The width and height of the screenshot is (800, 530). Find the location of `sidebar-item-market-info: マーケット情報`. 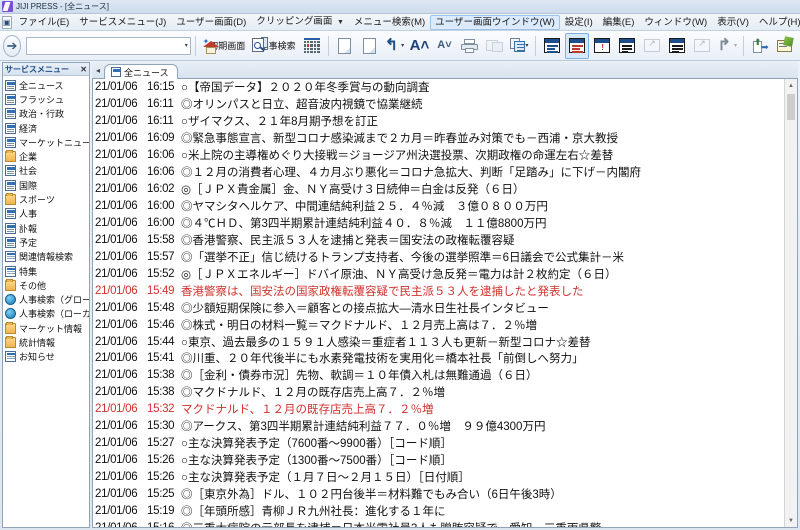

sidebar-item-market-info: マーケット情報 is located at coordinates (47, 328).